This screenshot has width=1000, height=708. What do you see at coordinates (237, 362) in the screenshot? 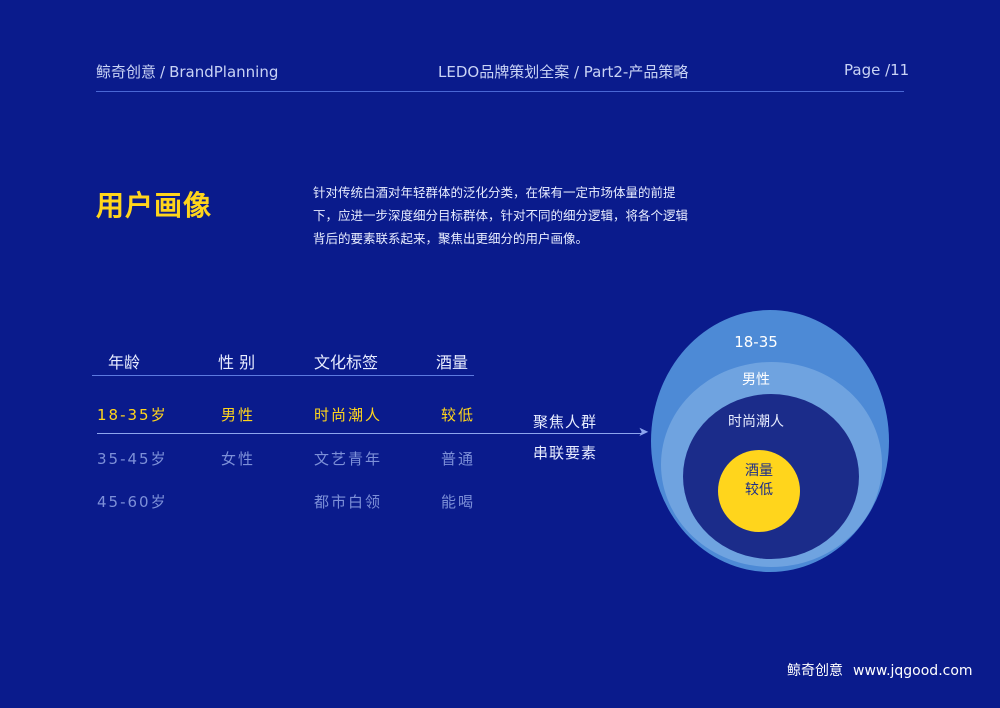
I see `header-gender: 性 别` at bounding box center [237, 362].